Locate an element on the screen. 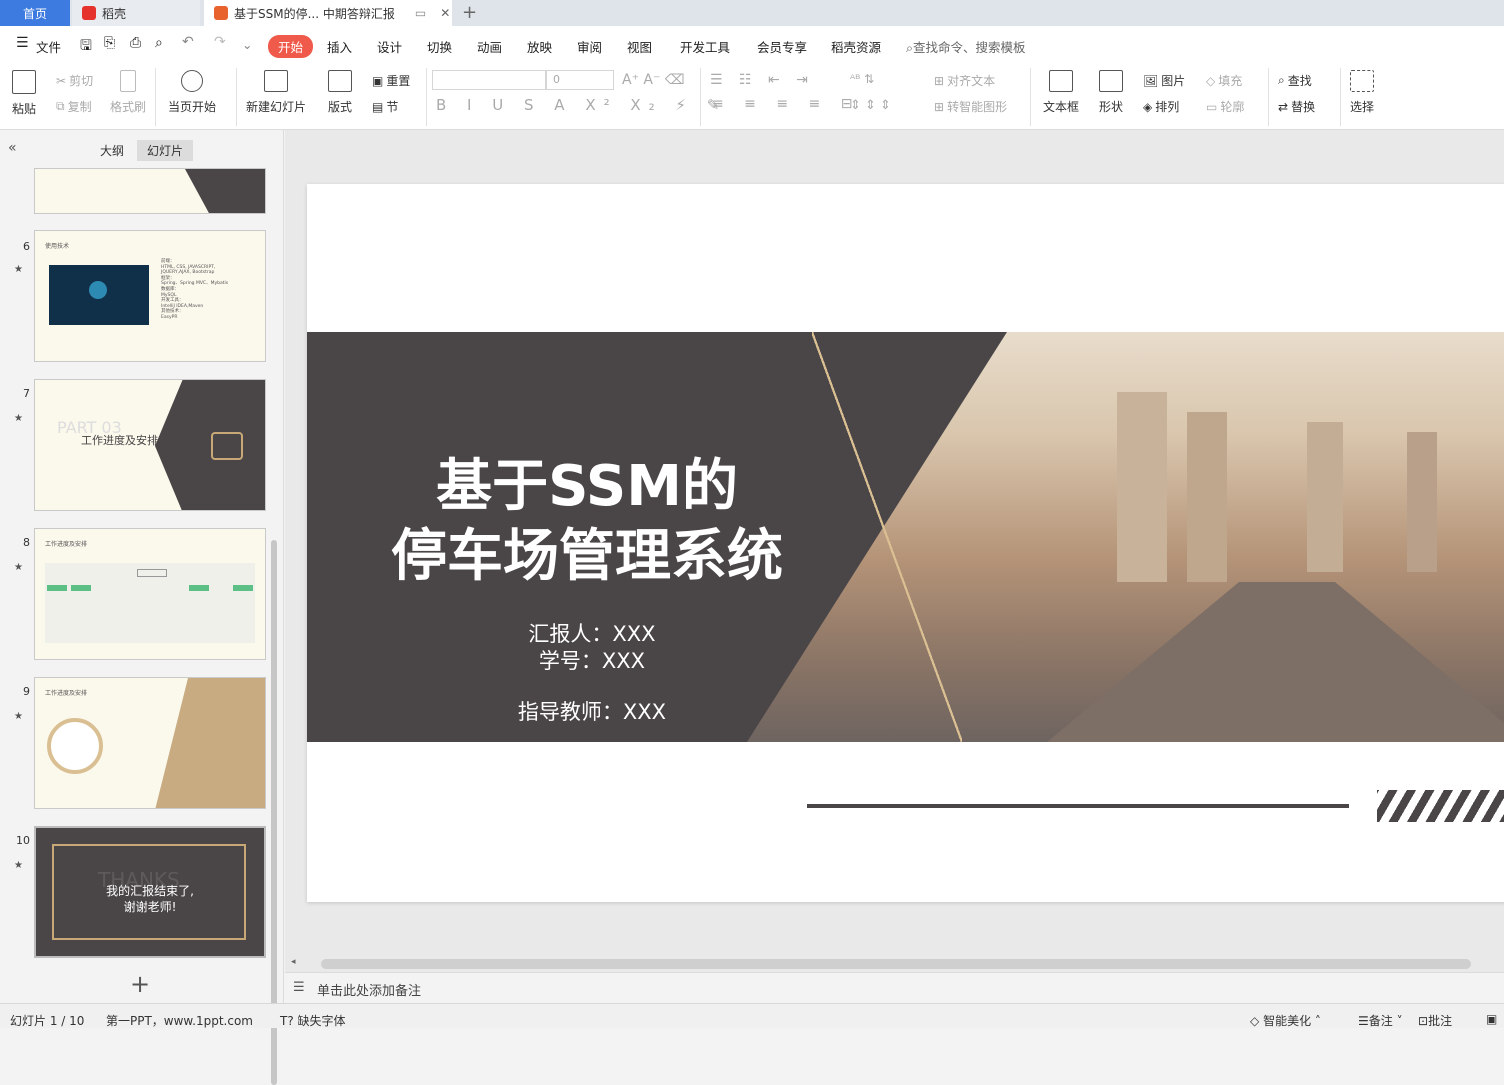 The width and height of the screenshot is (1504, 1085). reset-button: ▣ 重置 is located at coordinates (391, 80).